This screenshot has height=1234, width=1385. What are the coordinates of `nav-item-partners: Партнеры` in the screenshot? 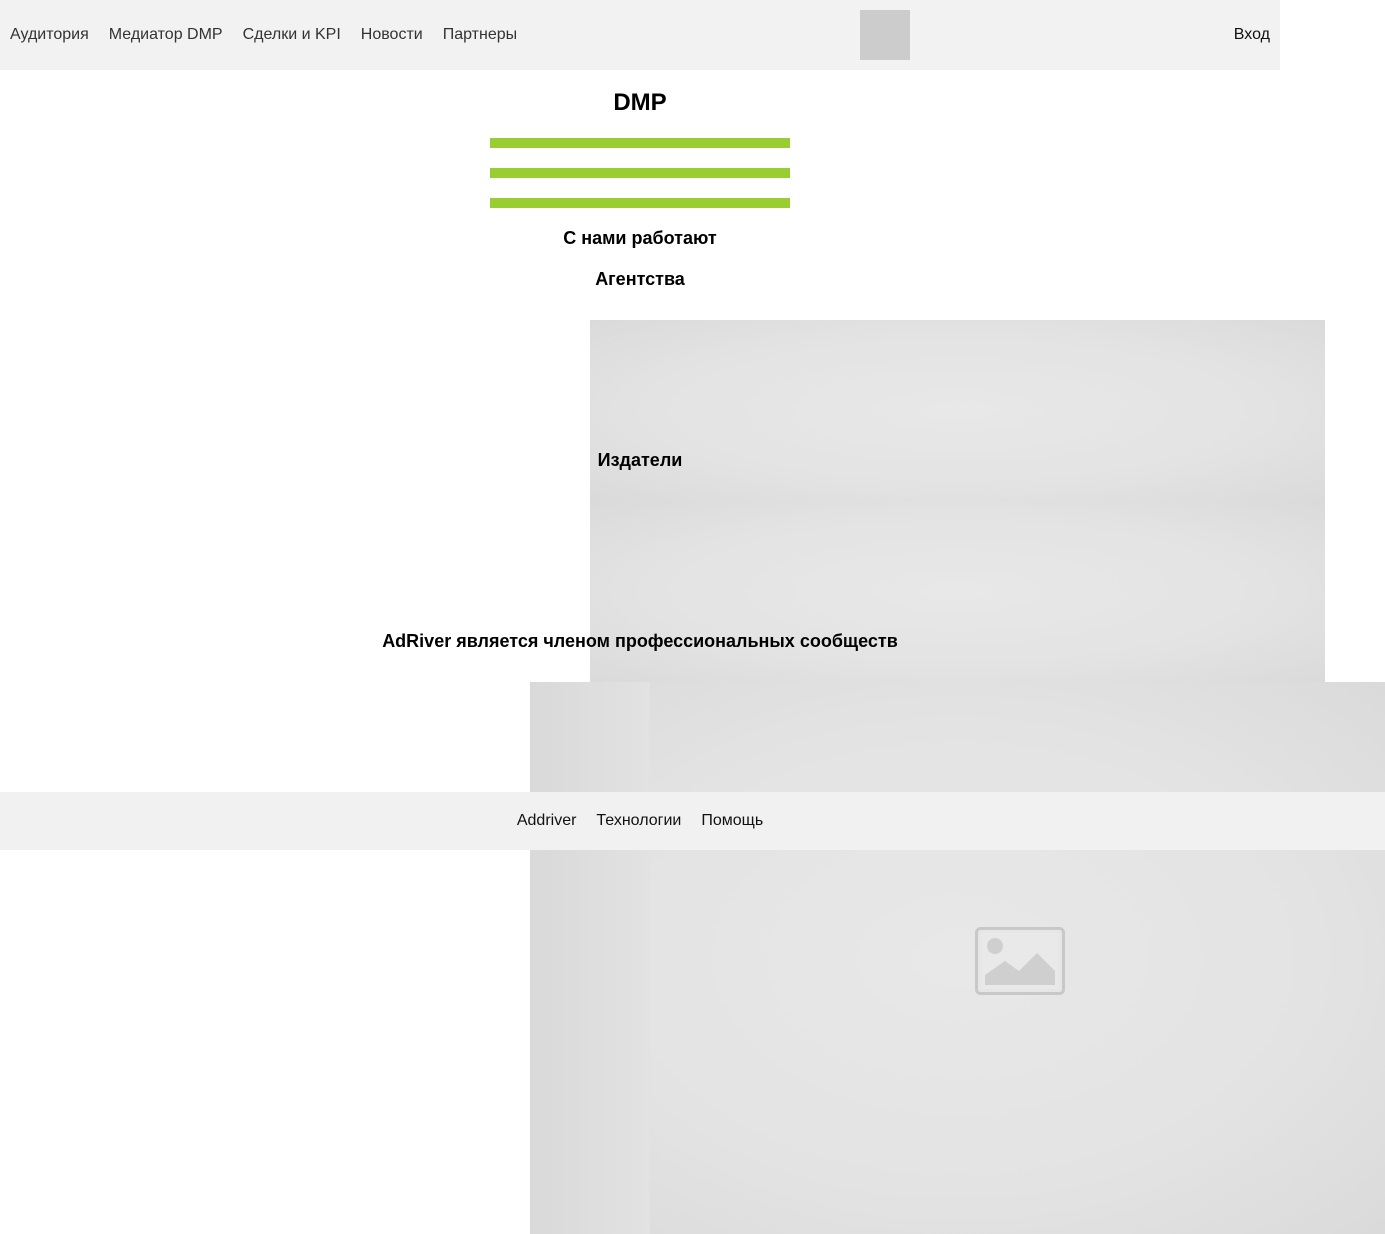 It's located at (480, 35).